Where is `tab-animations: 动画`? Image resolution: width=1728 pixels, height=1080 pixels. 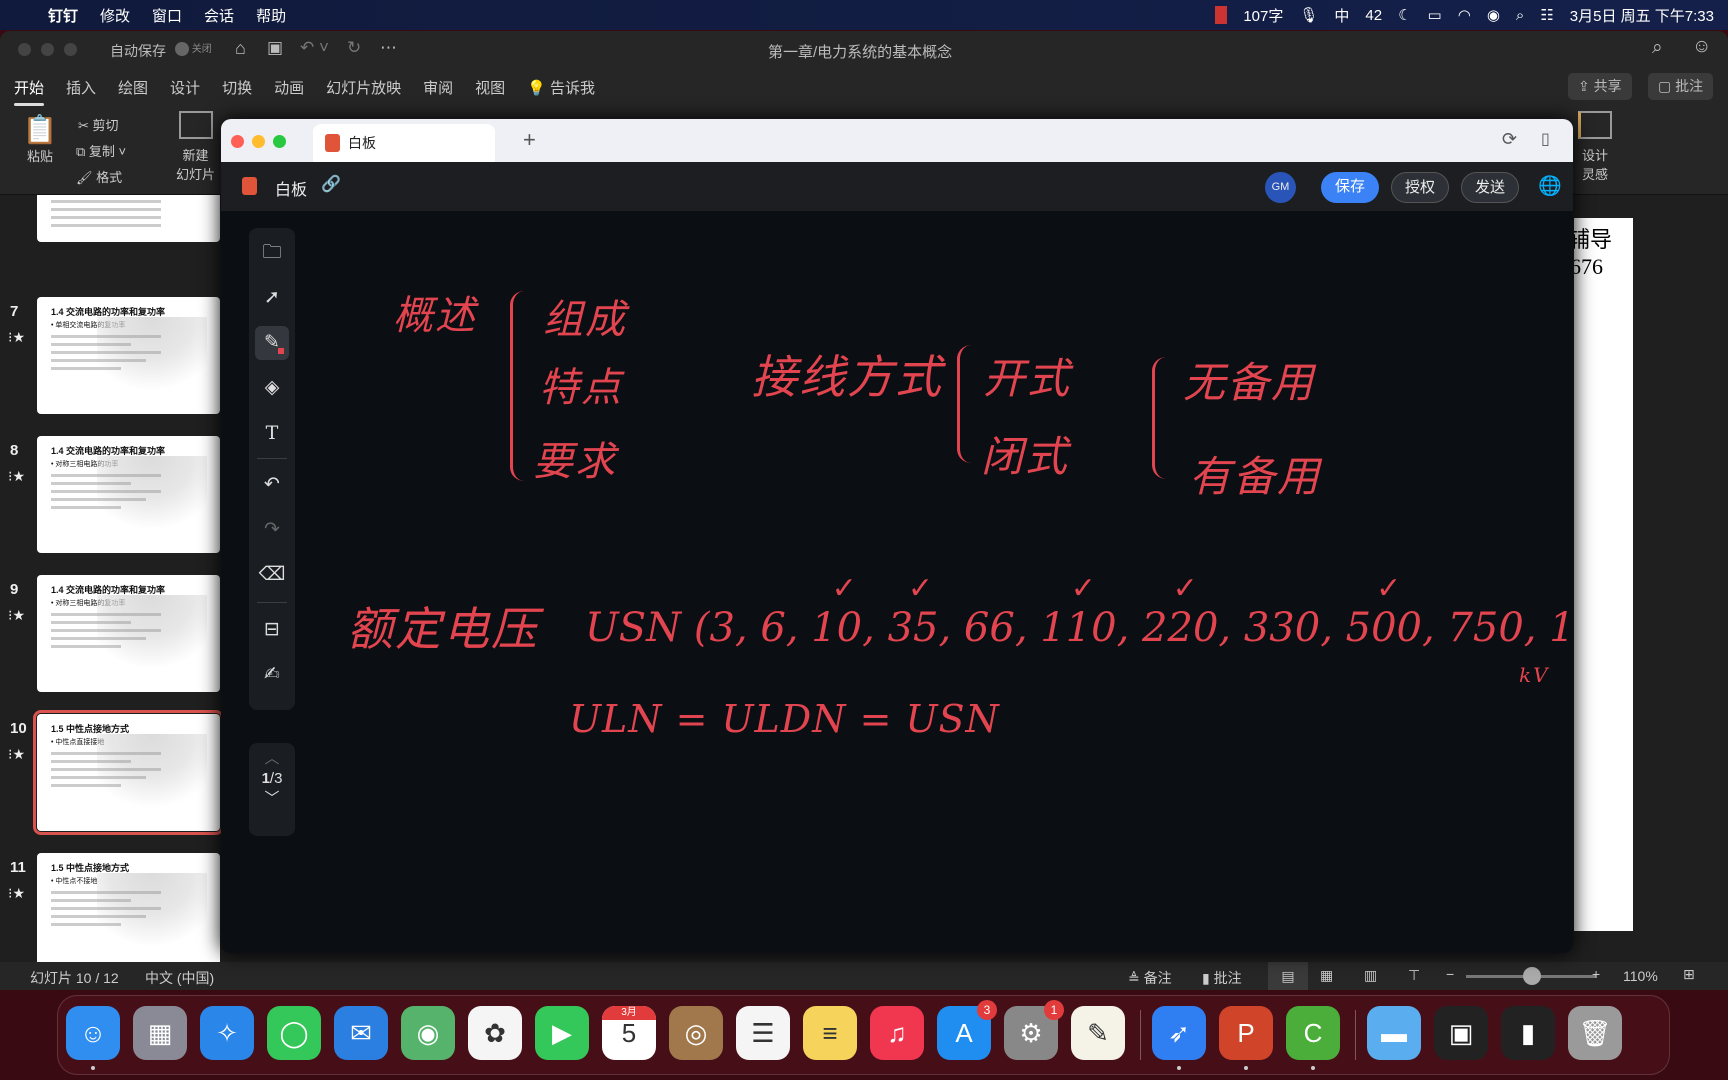
tab-animations: 动画 is located at coordinates (289, 87).